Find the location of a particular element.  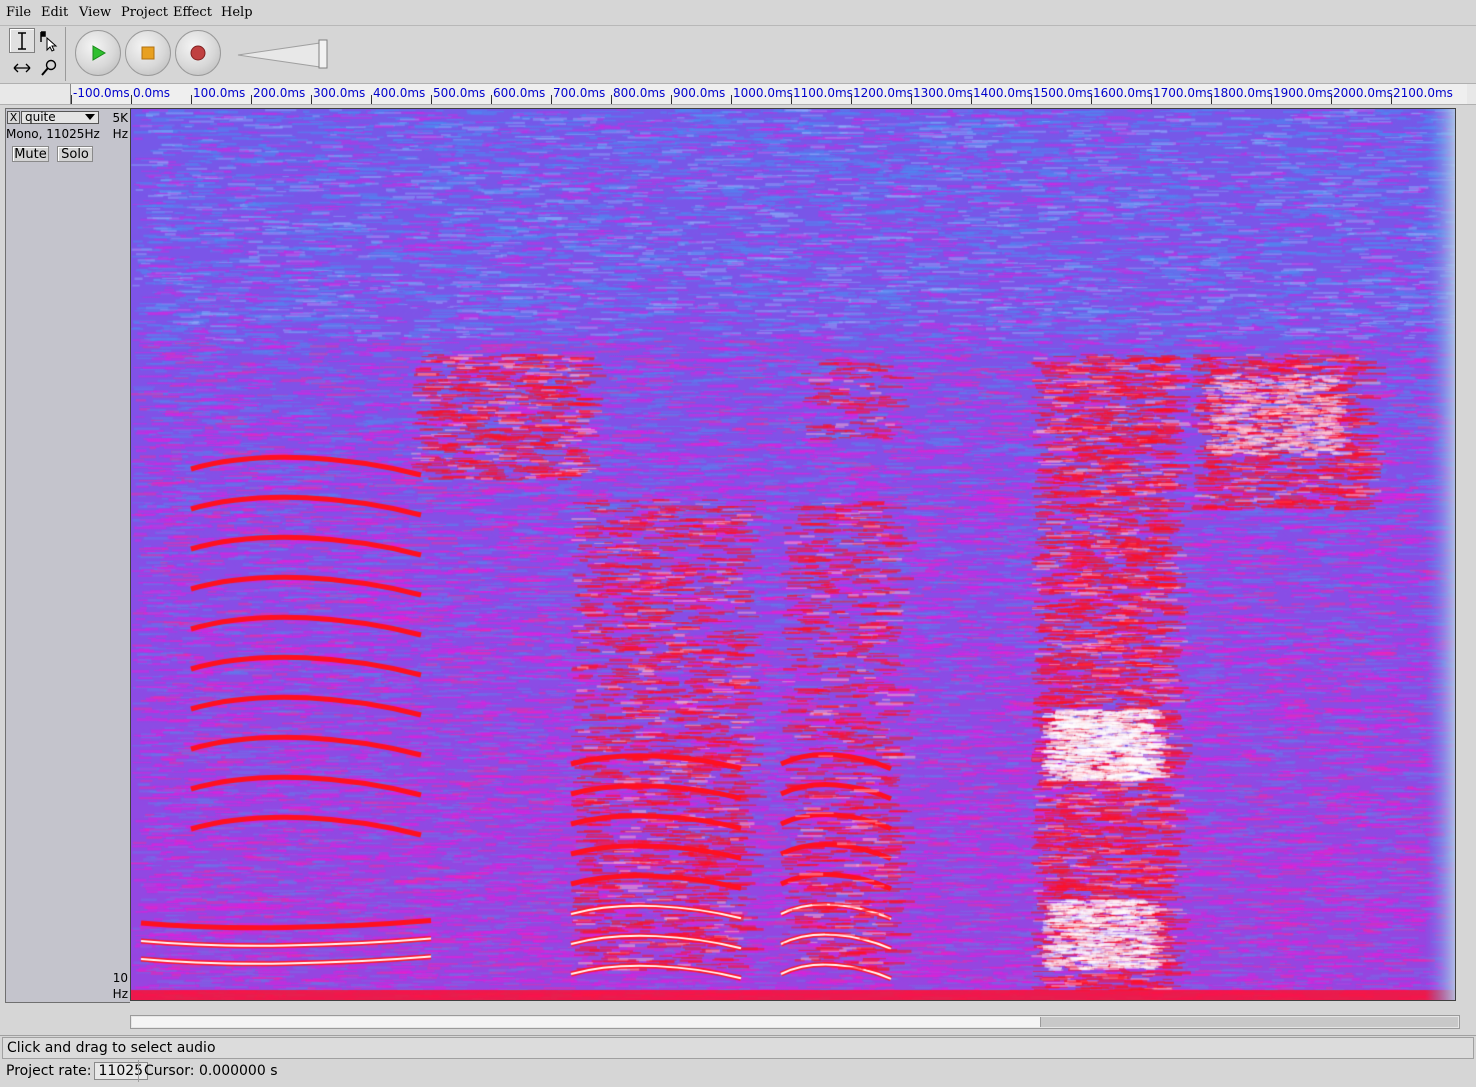

ruler-label: 600.0ms is located at coordinates (519, 93).